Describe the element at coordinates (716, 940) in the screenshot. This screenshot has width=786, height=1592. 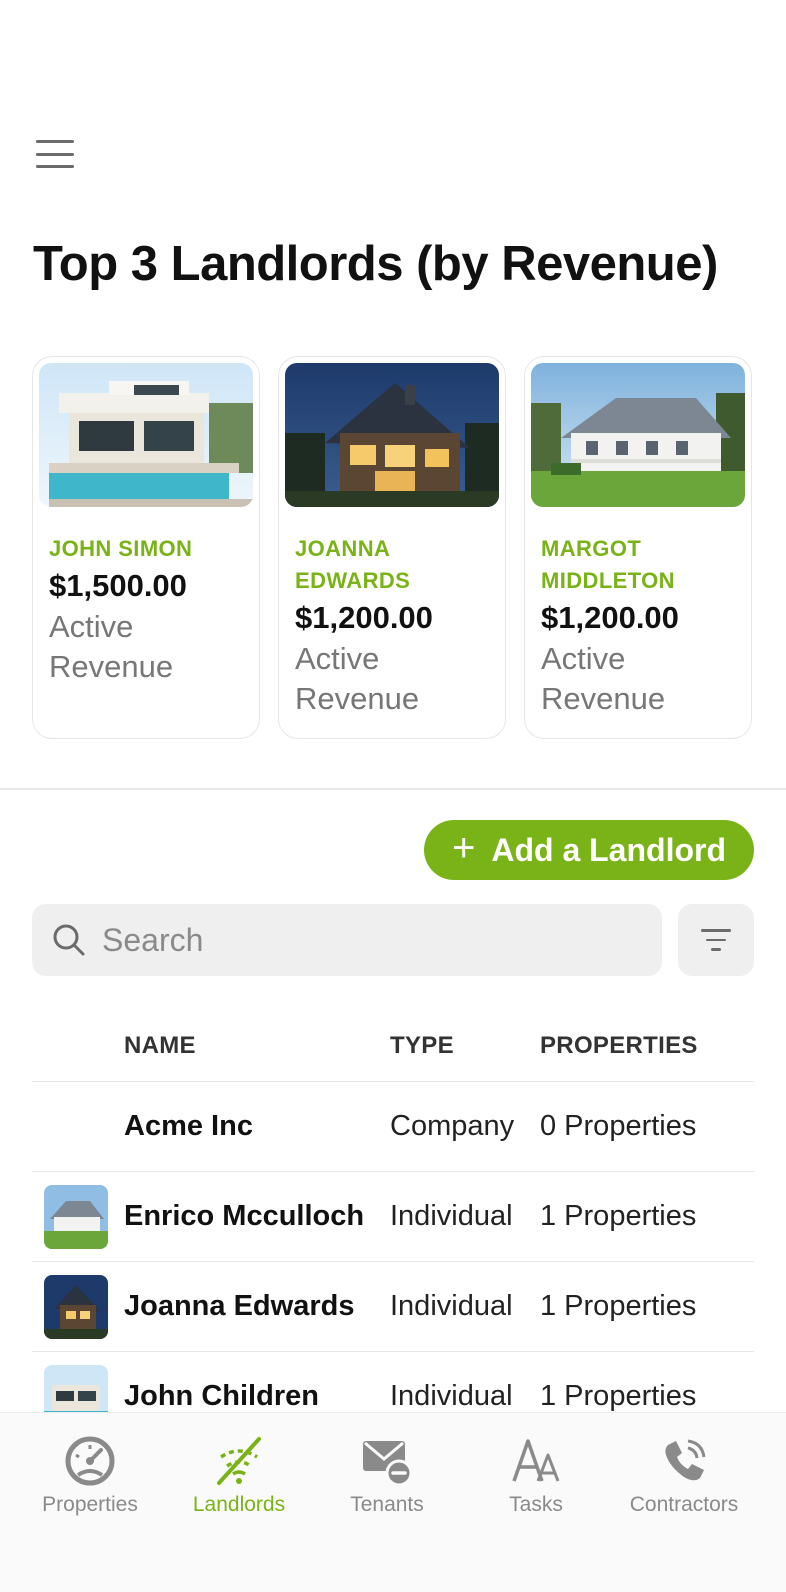
I see `filter-button` at that location.